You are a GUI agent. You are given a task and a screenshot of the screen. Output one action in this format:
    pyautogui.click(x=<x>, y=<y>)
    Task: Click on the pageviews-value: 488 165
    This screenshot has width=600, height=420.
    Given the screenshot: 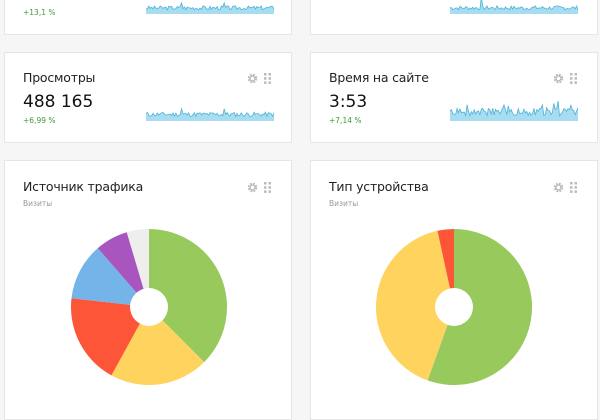 What is the action you would take?
    pyautogui.click(x=58, y=102)
    